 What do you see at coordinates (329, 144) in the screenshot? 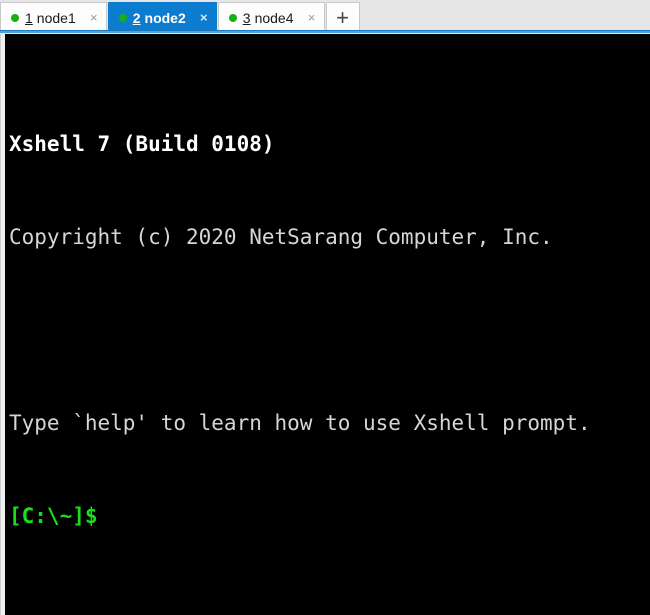
I see `terminal-line: Xshell 7 (Build 0108)` at bounding box center [329, 144].